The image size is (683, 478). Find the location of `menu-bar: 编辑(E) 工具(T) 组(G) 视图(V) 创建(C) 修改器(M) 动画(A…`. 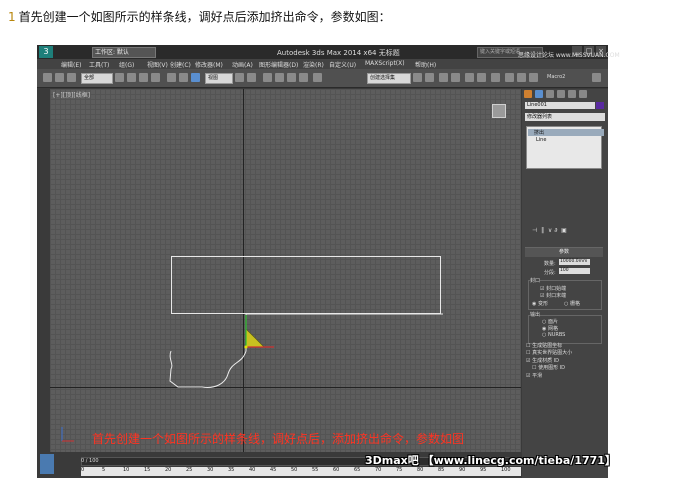

menu-bar: 编辑(E) 工具(T) 组(G) 视图(V) 创建(C) 修改器(M) 动画(A… is located at coordinates (322, 64).